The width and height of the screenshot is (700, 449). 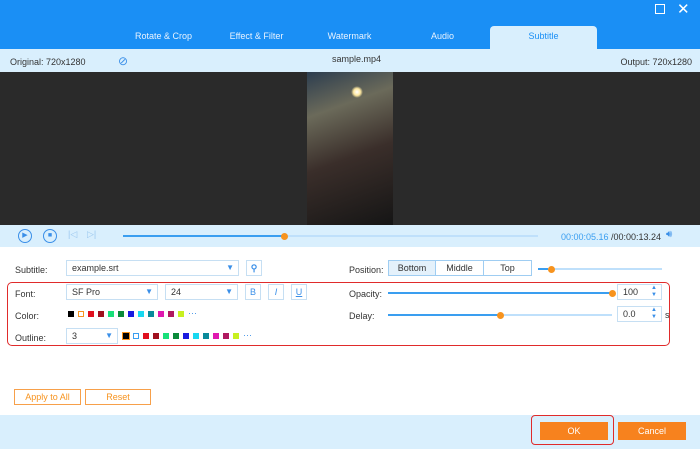 What do you see at coordinates (683, 9) in the screenshot?
I see `close-icon: ✕` at bounding box center [683, 9].